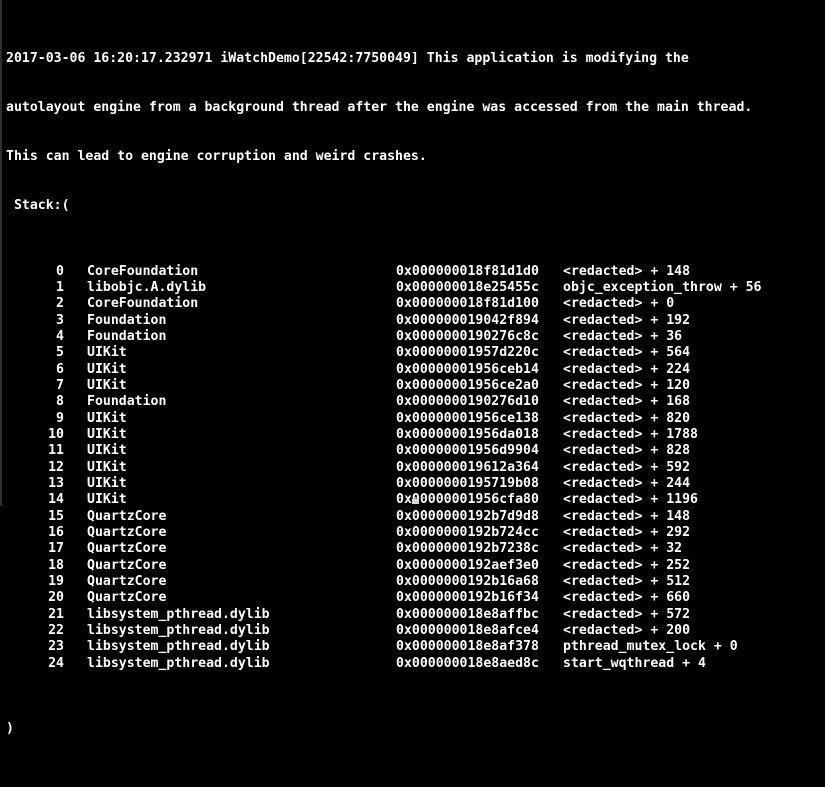 The image size is (825, 787). What do you see at coordinates (415, 501) in the screenshot?
I see `terminal-cursor` at bounding box center [415, 501].